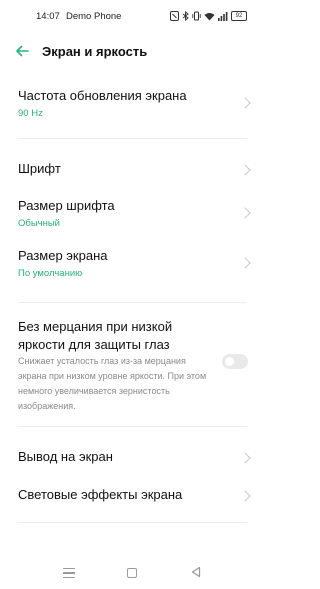  Describe the element at coordinates (48, 16) in the screenshot. I see `status-time: 14:07` at that location.